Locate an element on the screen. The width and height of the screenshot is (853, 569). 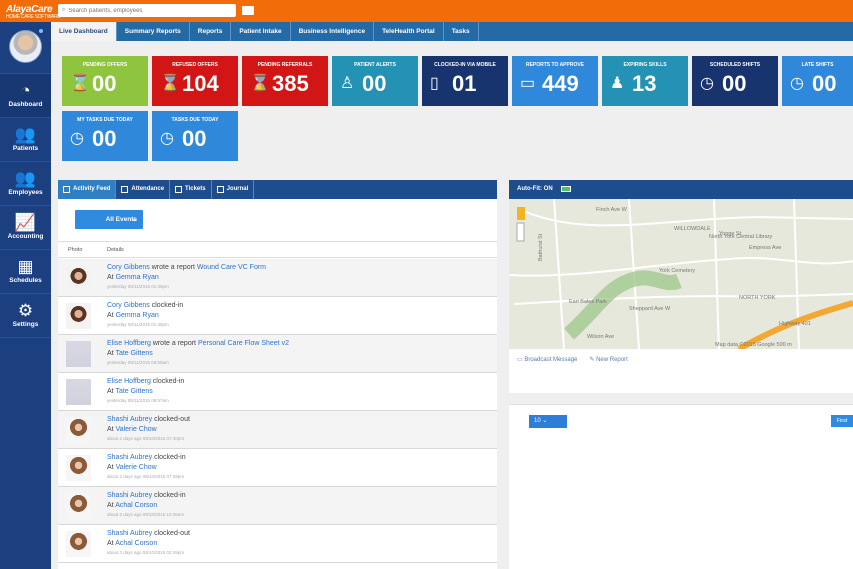
kpi-expiring-skills: Expiring Skills ♟ 13 is located at coordinates (645, 81).